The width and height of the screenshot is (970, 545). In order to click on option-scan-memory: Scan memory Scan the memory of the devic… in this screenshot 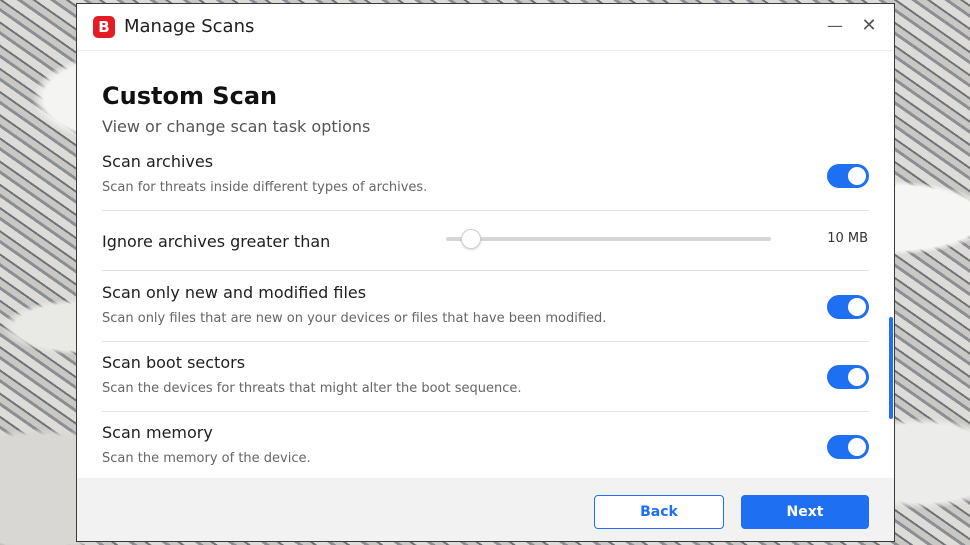, I will do `click(485, 447)`.